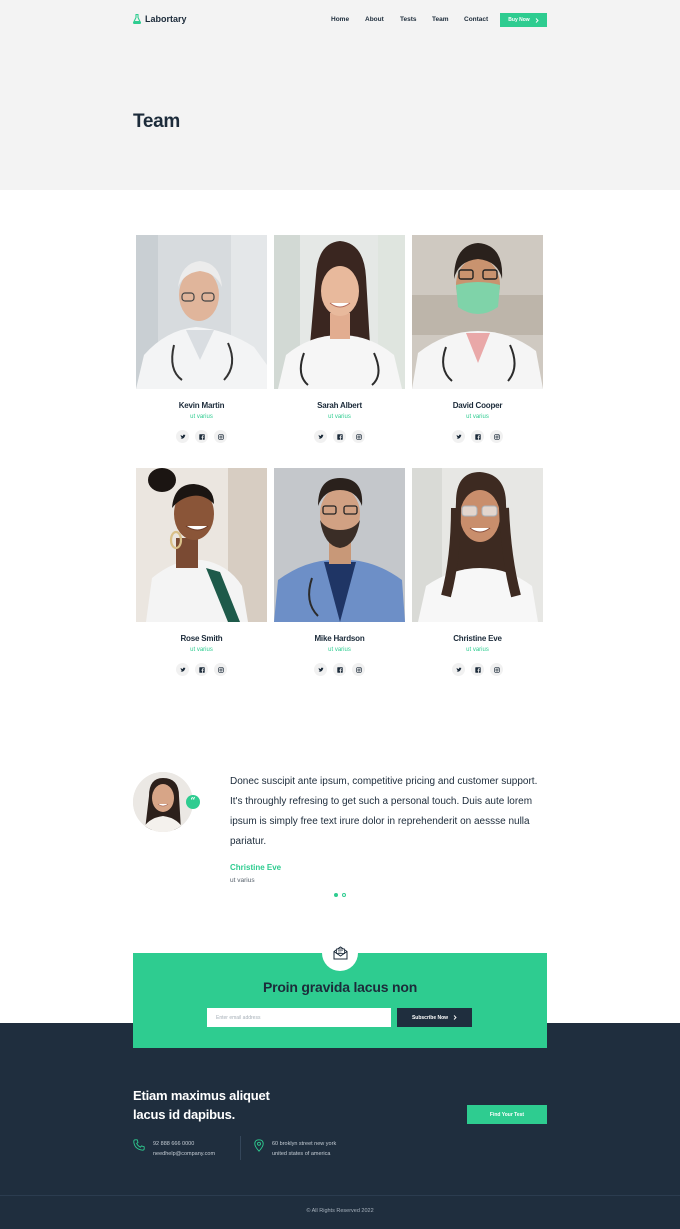  I want to click on team-card: David Cooper ut varius, so click(477, 339).